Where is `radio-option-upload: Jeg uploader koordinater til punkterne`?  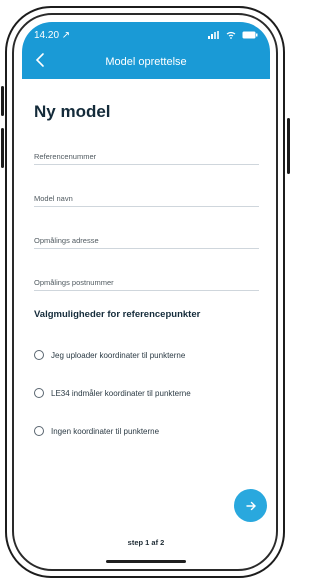 radio-option-upload: Jeg uploader koordinater til punkterne is located at coordinates (109, 355).